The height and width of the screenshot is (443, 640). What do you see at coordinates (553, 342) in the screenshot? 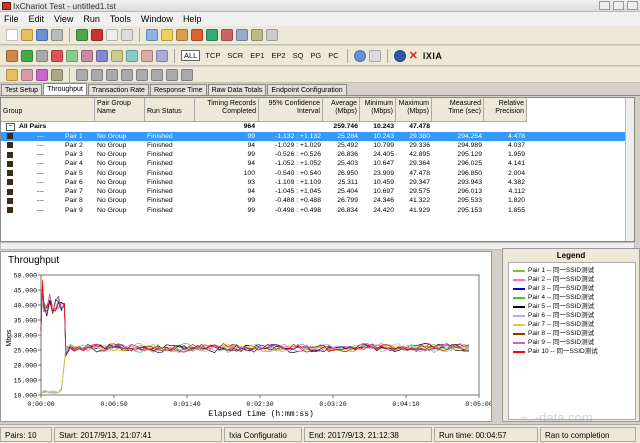
I see `legend-item: Pair 9 -- 同一SSID测试` at bounding box center [553, 342].